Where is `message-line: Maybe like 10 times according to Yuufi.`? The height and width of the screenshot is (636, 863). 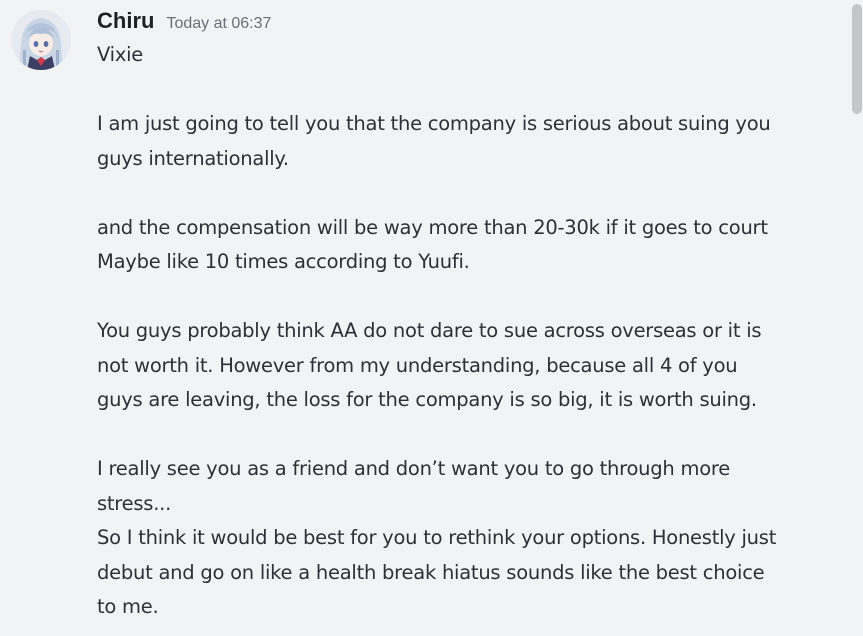 message-line: Maybe like 10 times according to Yuufi. is located at coordinates (283, 261).